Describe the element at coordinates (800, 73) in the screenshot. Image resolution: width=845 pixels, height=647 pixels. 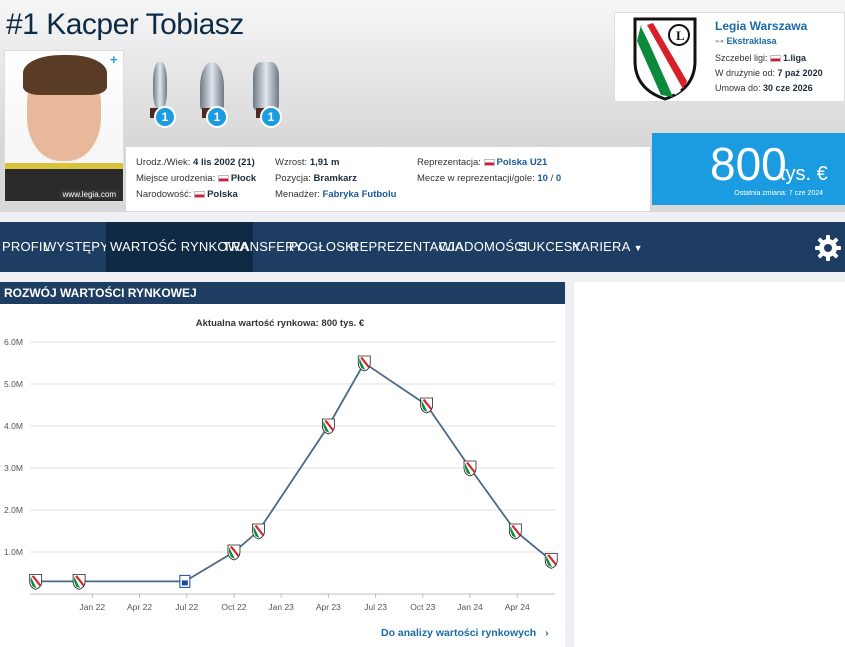
I see `joined-date: 7 paź 2020` at that location.